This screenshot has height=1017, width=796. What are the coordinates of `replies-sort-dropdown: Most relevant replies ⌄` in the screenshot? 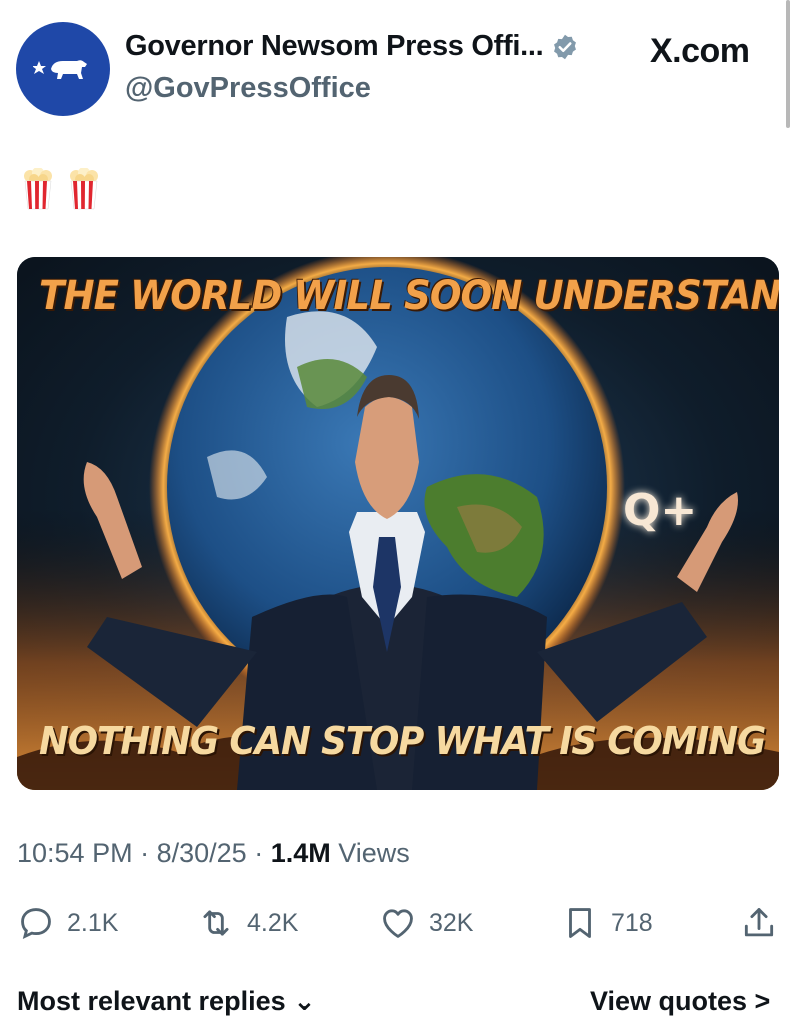 It's located at (166, 1001).